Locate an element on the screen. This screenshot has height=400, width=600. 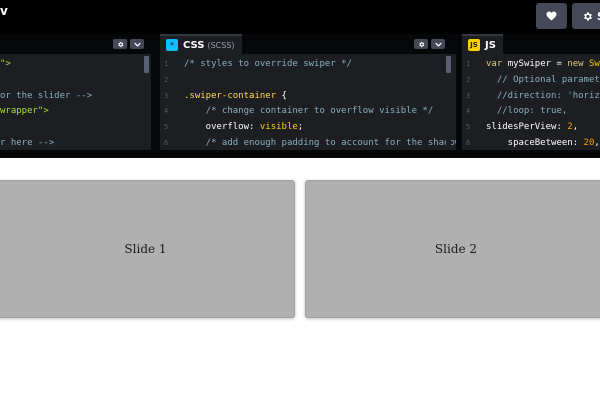
code-token: Swiper is located at coordinates (594, 64).